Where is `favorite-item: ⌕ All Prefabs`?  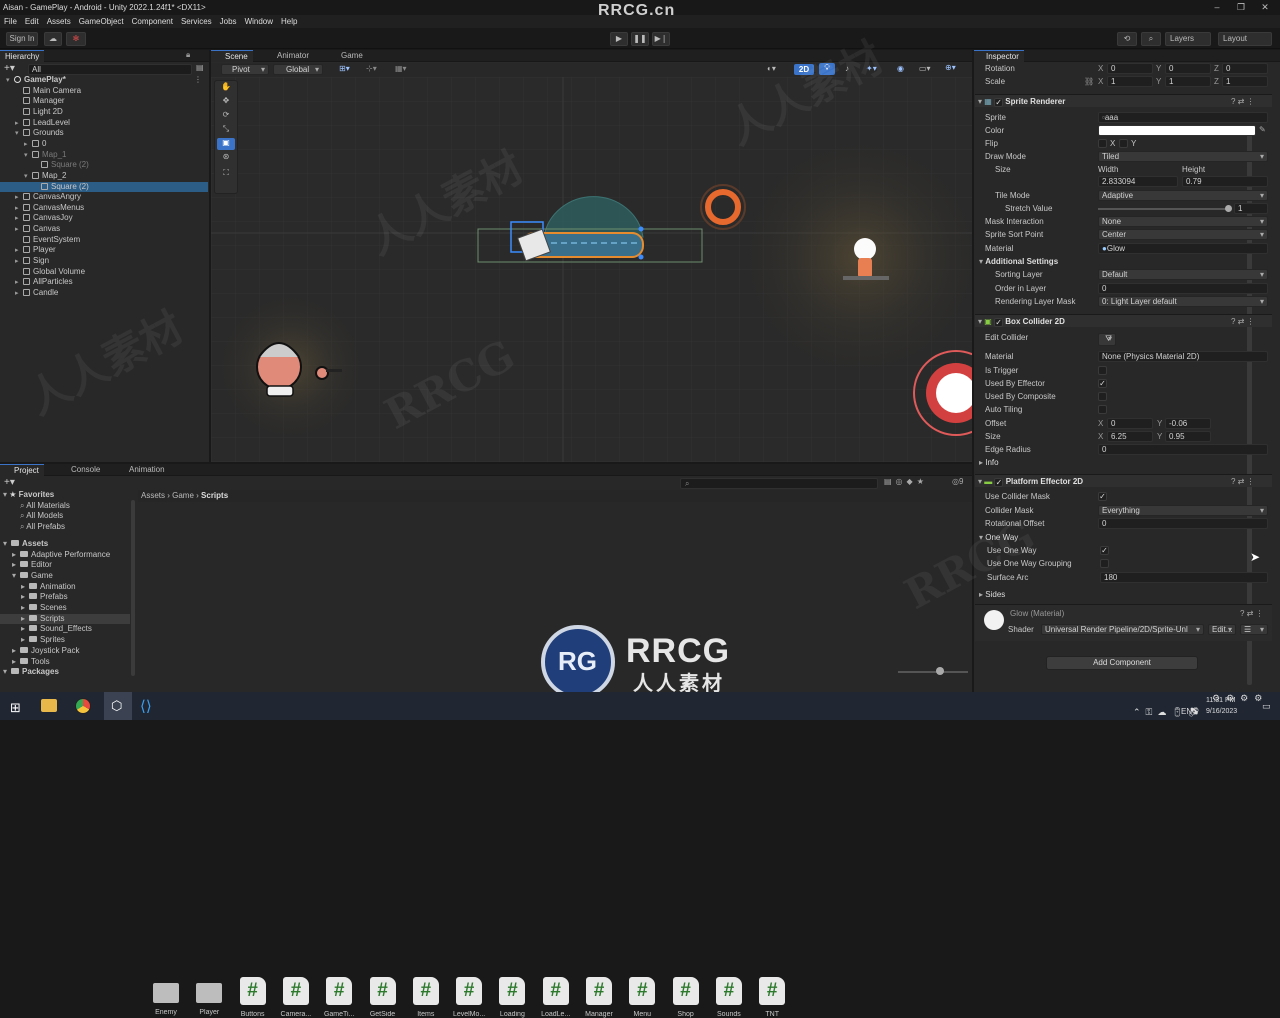 favorite-item: ⌕ All Prefabs is located at coordinates (42, 527).